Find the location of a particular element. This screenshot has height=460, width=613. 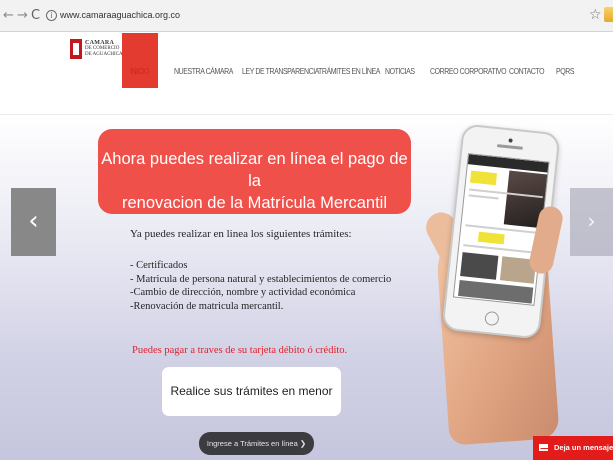

slider-prev-arrow-icon: ‹ is located at coordinates (33, 222).